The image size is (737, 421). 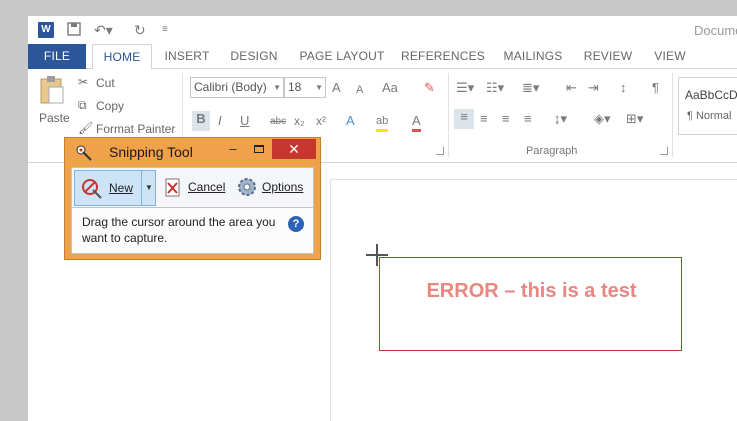 What do you see at coordinates (484, 119) in the screenshot?
I see `center-icon: ≡` at bounding box center [484, 119].